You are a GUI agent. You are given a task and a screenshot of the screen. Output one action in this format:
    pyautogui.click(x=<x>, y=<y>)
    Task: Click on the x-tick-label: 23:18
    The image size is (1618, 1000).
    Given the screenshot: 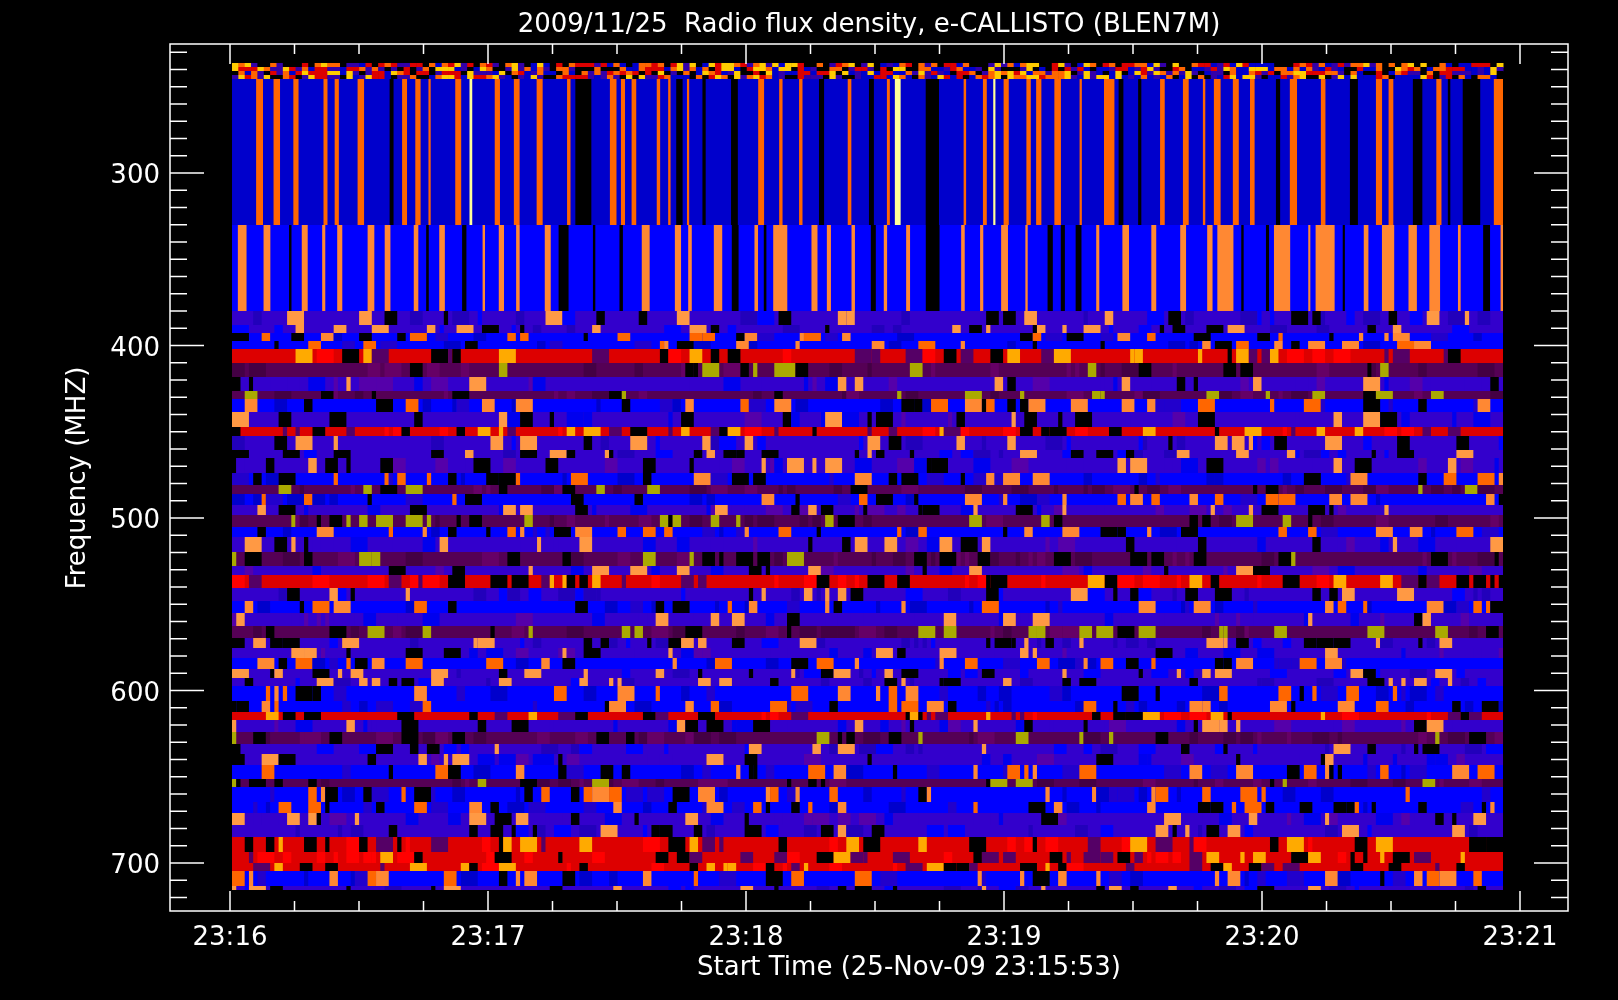 What is the action you would take?
    pyautogui.click(x=746, y=936)
    